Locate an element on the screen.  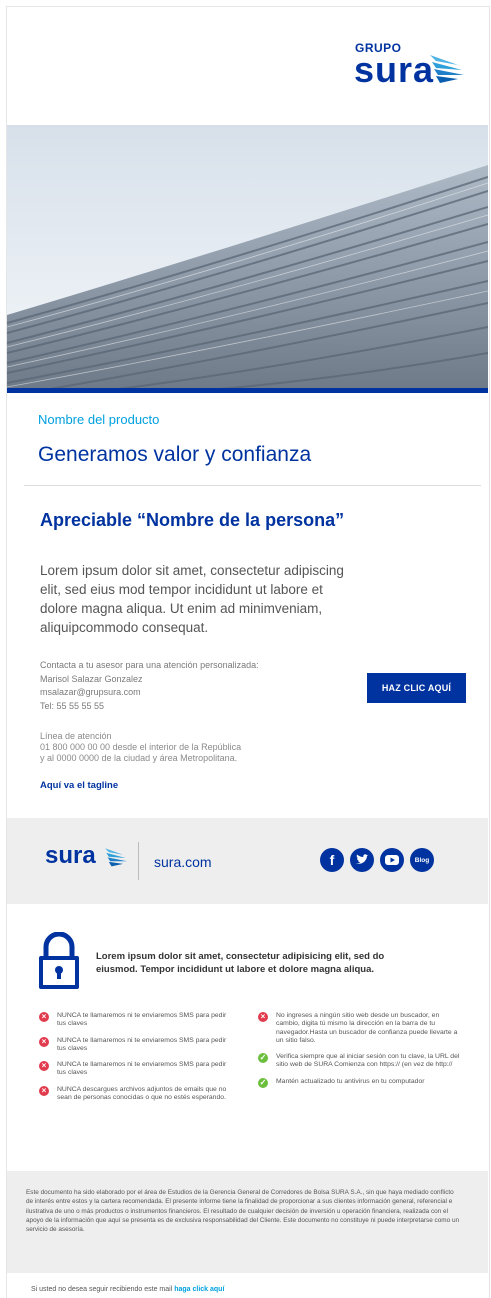
footer-sura-logo: sura is located at coordinates (70, 856).